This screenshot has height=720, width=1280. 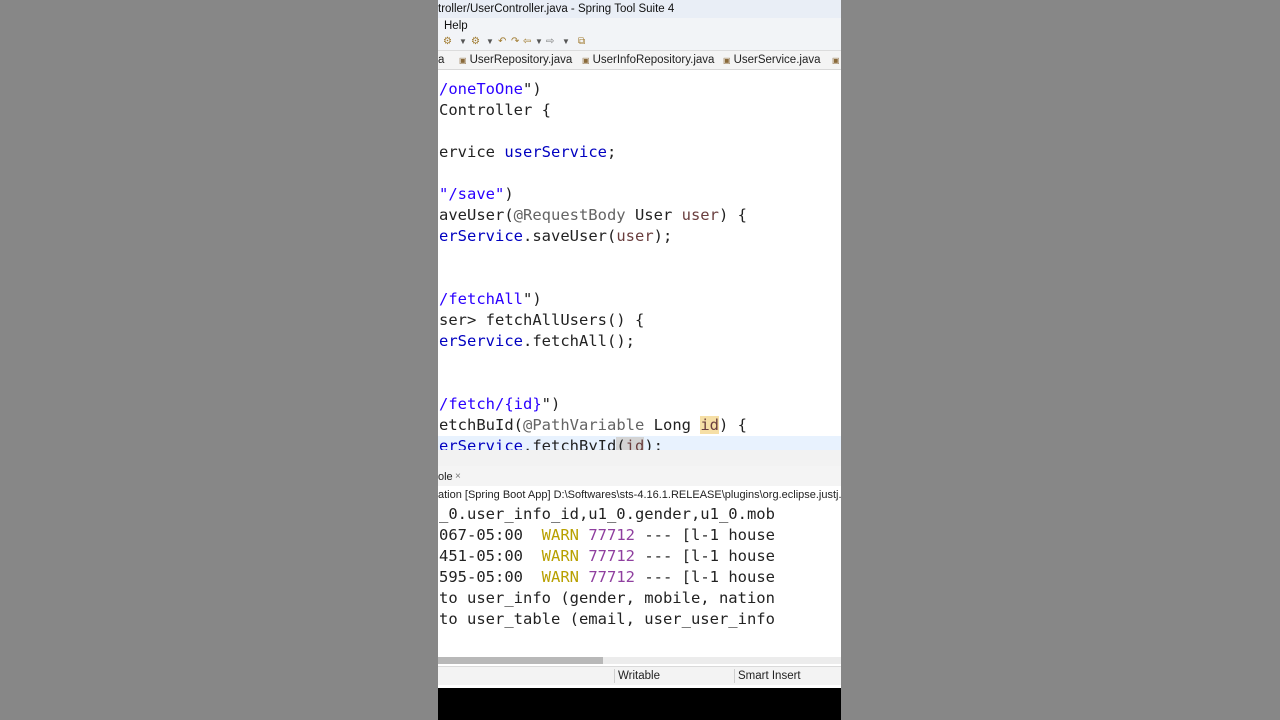 I want to click on code-token: 451-05:00, so click(x=490, y=556).